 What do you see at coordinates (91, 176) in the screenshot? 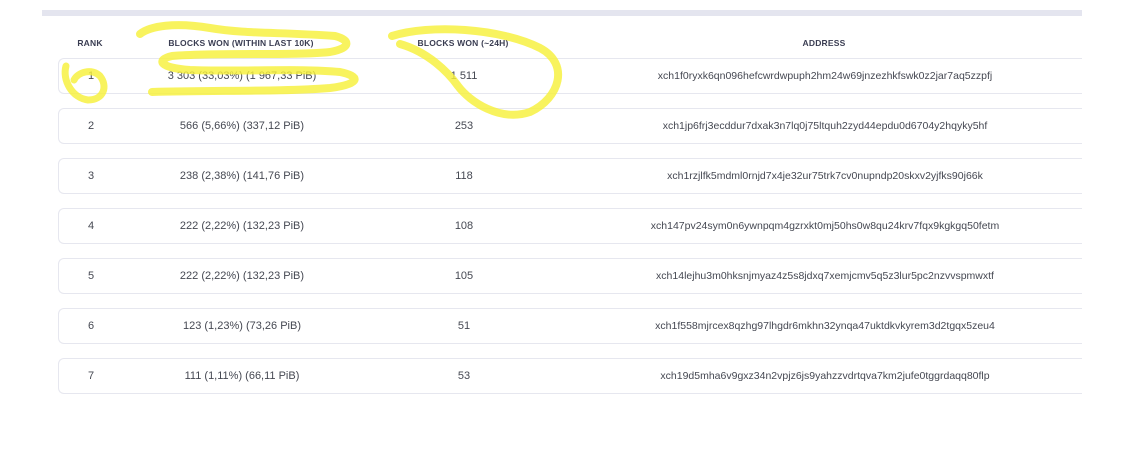
I see `cell-rank: 3` at bounding box center [91, 176].